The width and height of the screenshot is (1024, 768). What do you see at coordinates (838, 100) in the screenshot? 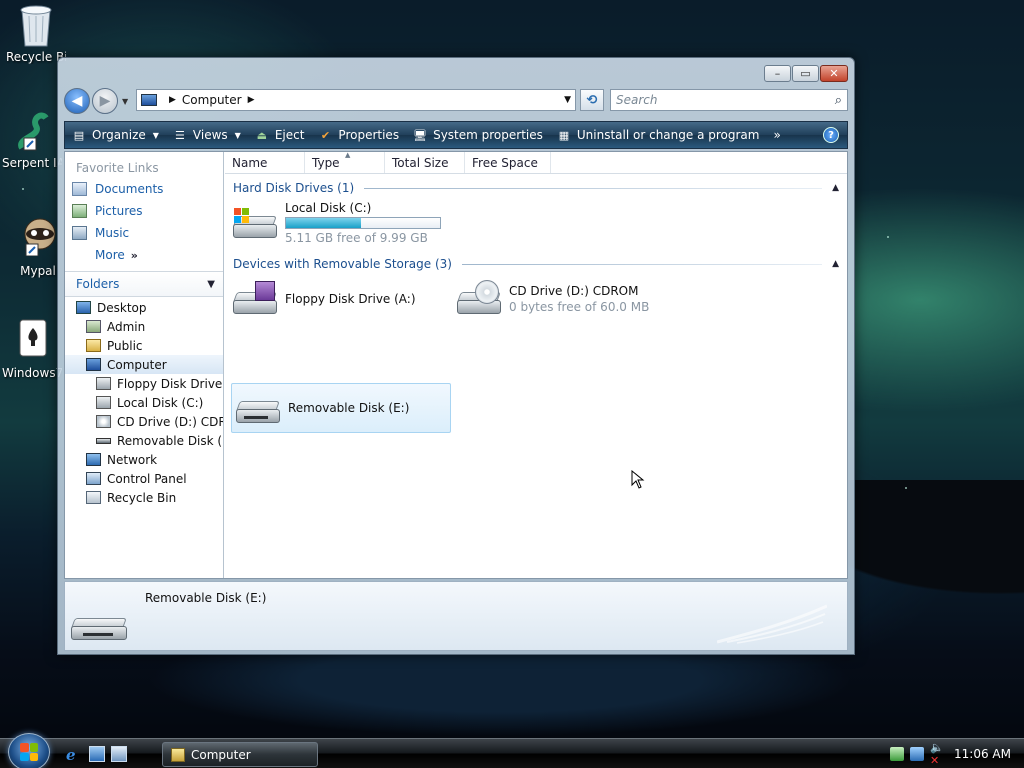
I see `search-icon: ⌕` at bounding box center [838, 100].